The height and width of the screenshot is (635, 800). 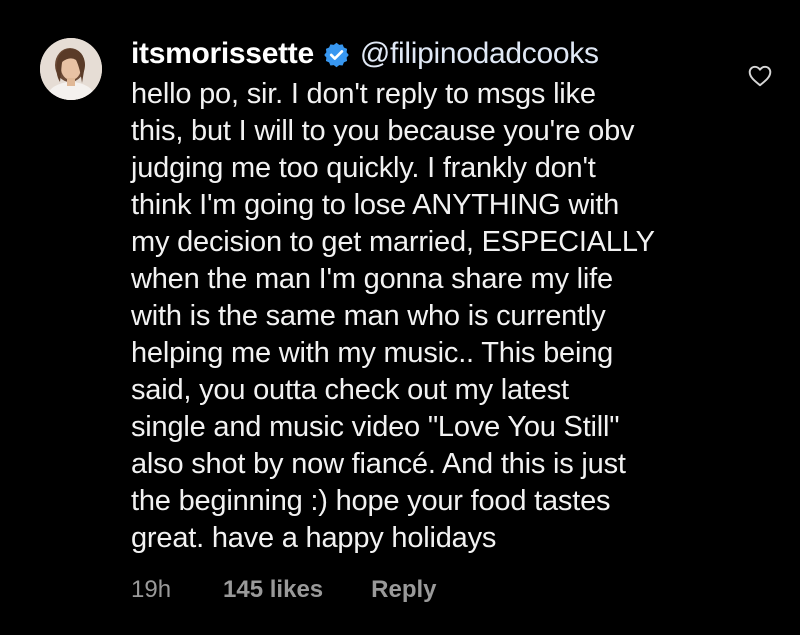 I want to click on comment-line: when the man I'm gonna share my life, so click(x=372, y=279).